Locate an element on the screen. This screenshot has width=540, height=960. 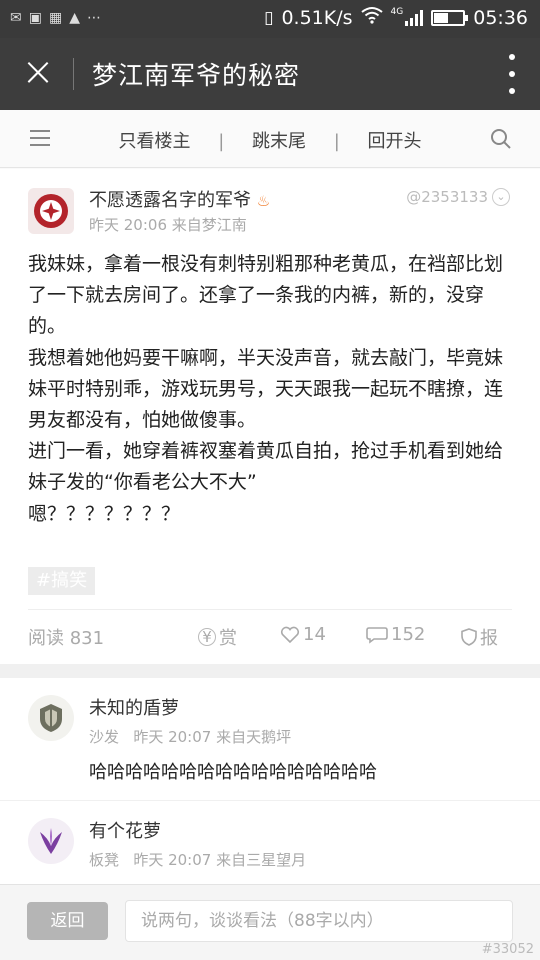
author-name: 不愿透露名字的军爷 ♨ is located at coordinates (179, 199).